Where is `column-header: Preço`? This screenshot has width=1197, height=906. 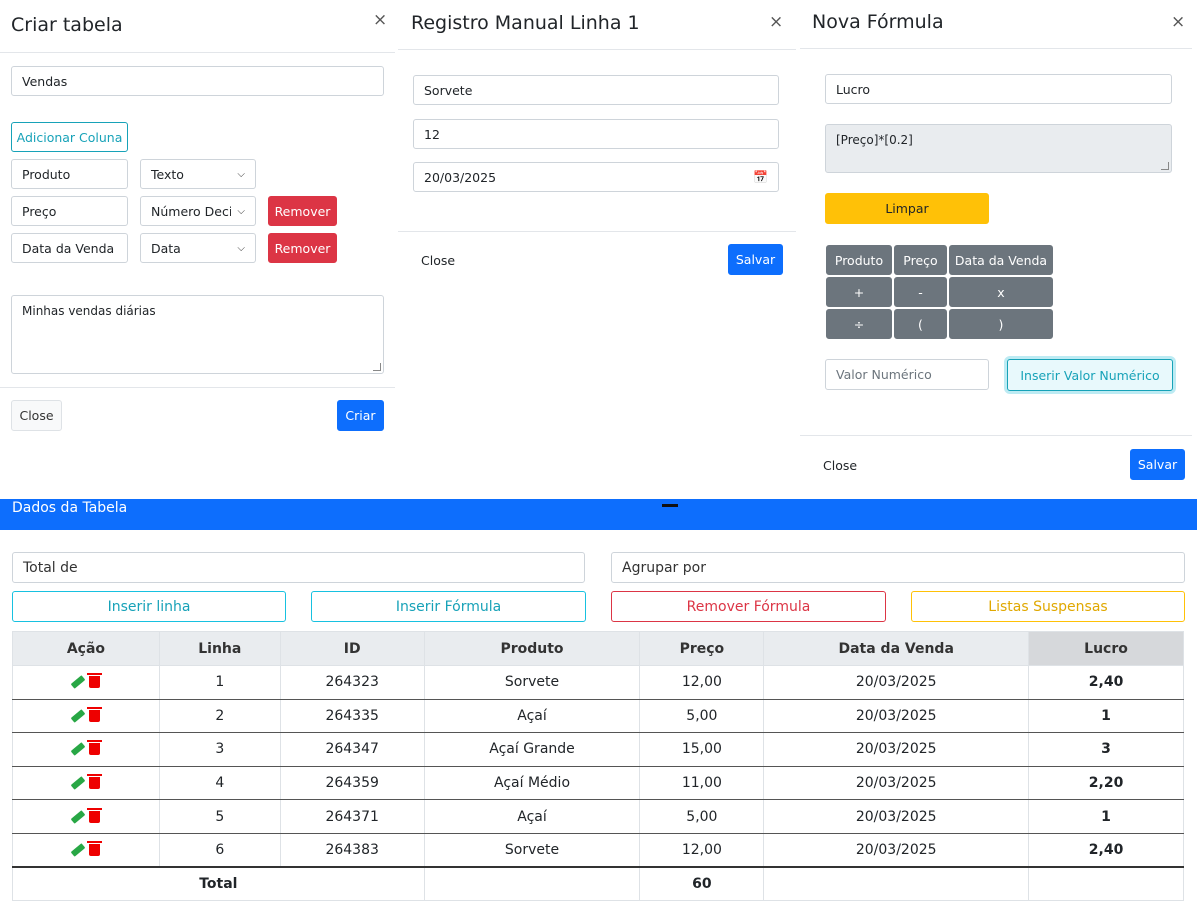
column-header: Preço is located at coordinates (702, 648).